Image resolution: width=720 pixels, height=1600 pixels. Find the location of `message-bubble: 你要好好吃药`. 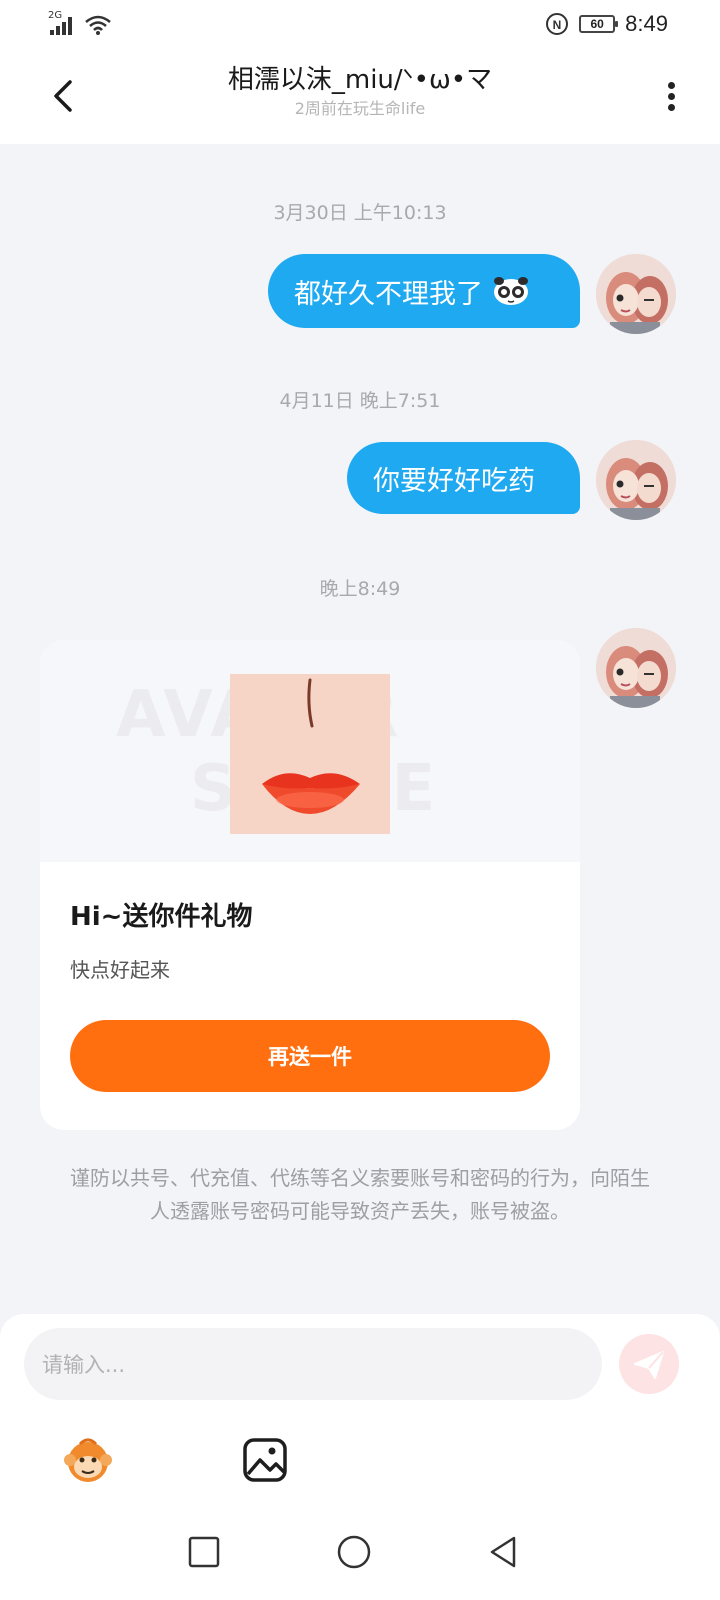

message-bubble: 你要好好吃药 is located at coordinates (463, 478).